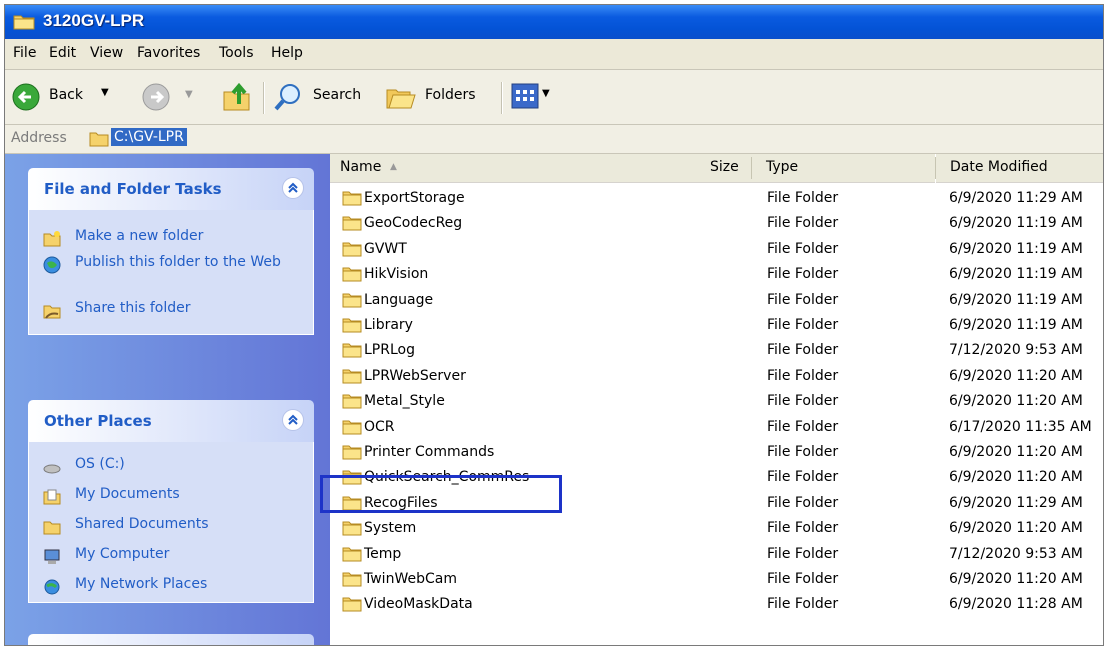 The height and width of the screenshot is (648, 1108). Describe the element at coordinates (106, 53) in the screenshot. I see `menu-view: View` at that location.